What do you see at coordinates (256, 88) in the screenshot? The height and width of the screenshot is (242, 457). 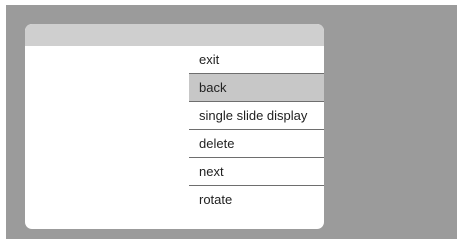 I see `menu-item-back: back` at bounding box center [256, 88].